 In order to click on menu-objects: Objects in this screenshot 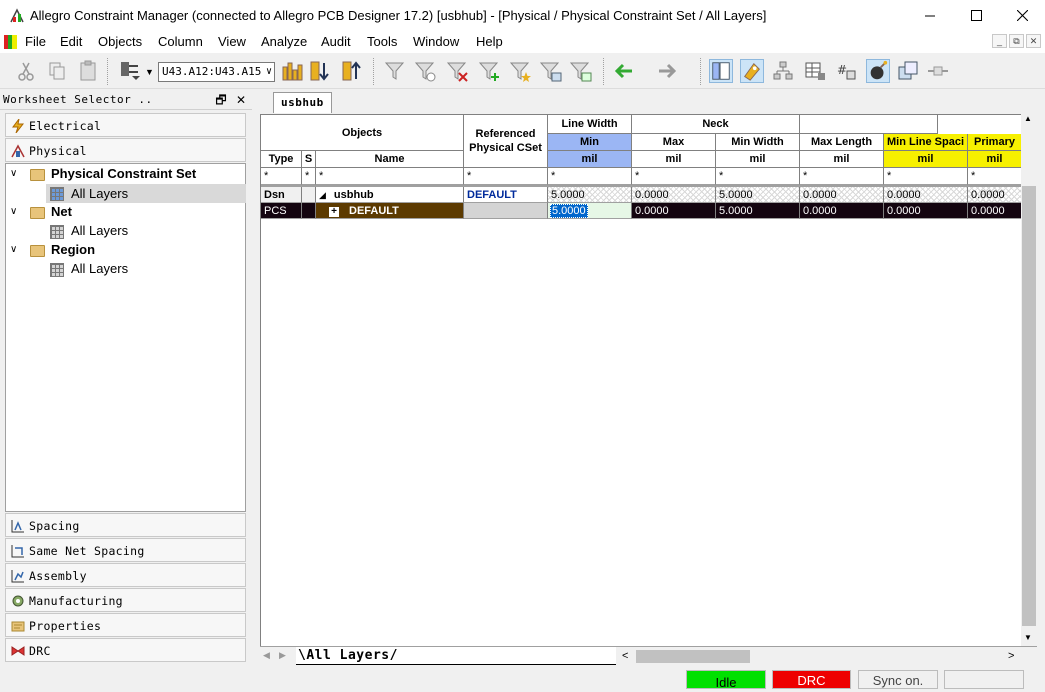, I will do `click(120, 41)`.